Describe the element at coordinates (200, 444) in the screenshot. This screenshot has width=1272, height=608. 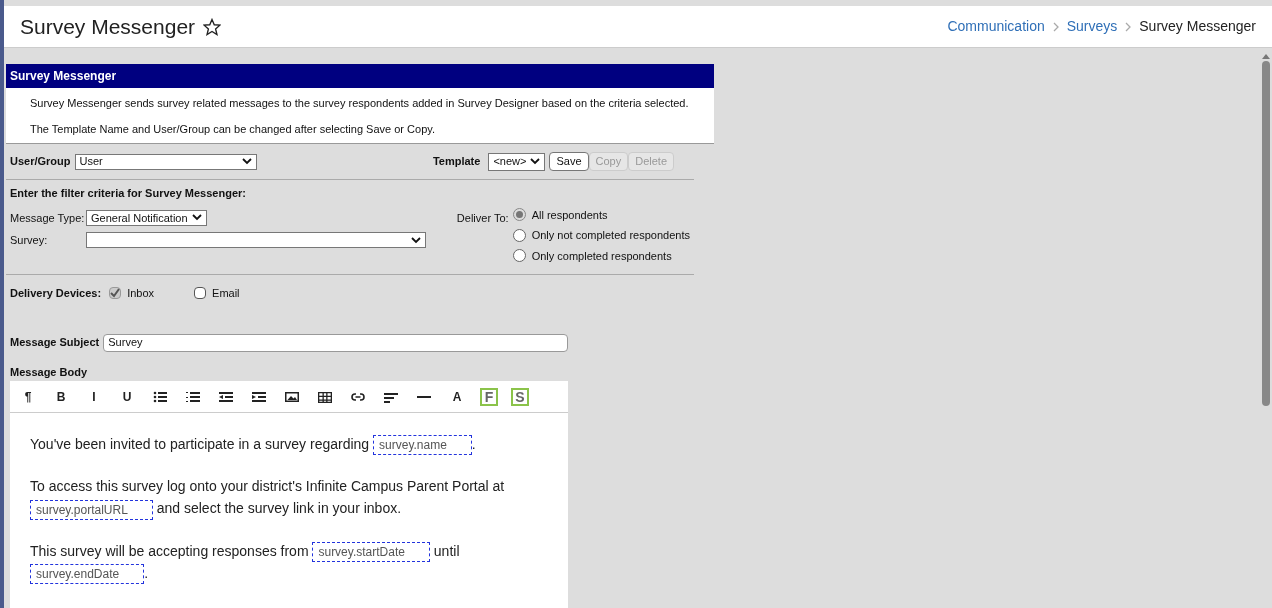
I see `body-text: You've been invited to participate in a survey regarding` at that location.